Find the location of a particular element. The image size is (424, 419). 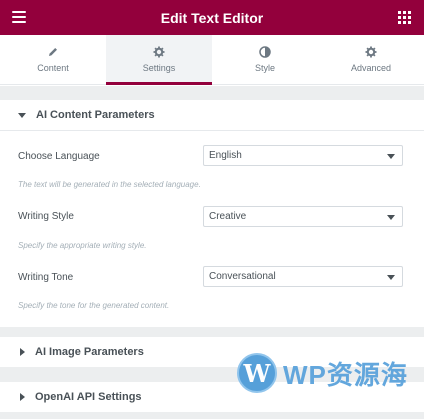

tab-label: Advanced is located at coordinates (371, 68).